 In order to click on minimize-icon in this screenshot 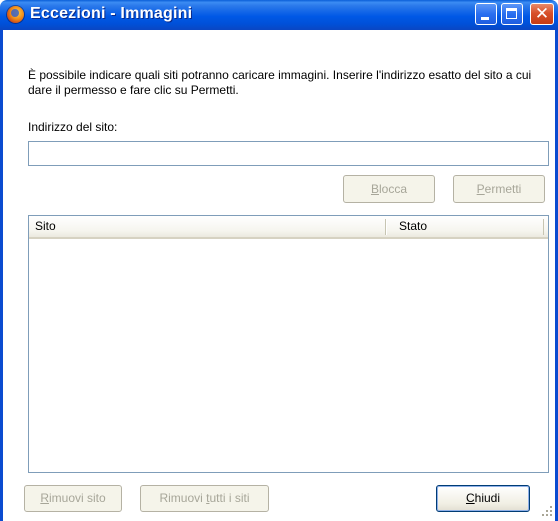, I will do `click(485, 18)`.